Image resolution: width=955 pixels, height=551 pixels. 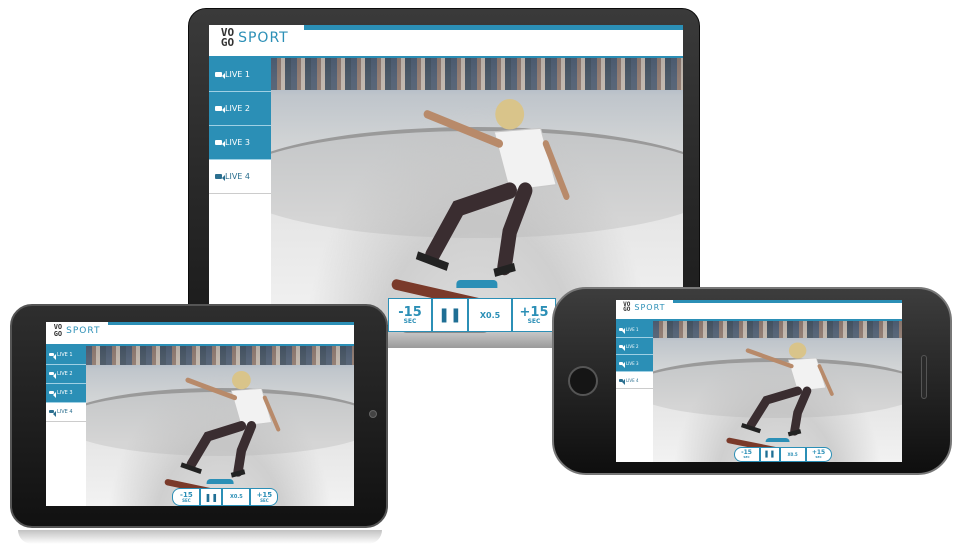 I want to click on phone-speaker, so click(x=924, y=377).